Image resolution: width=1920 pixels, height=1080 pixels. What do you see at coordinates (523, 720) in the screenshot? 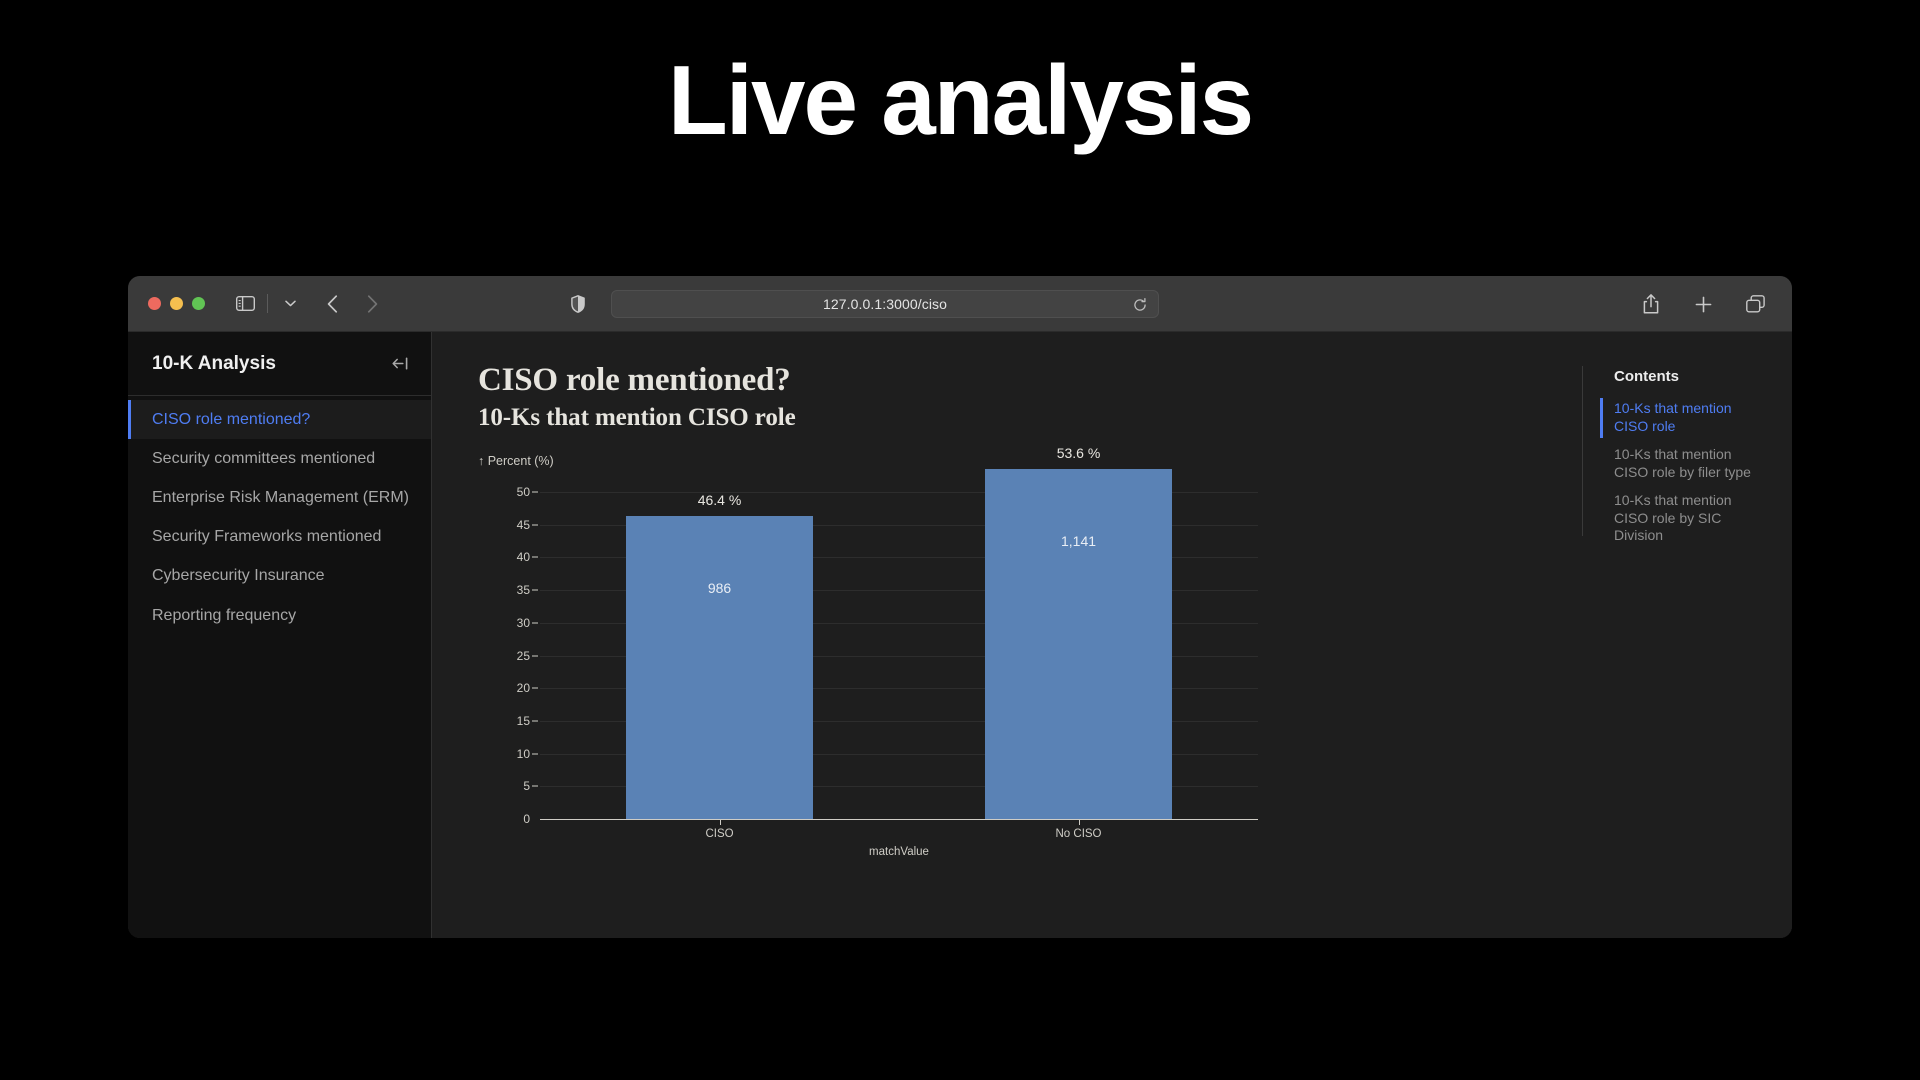
I see `y-tick-label: 15` at bounding box center [523, 720].